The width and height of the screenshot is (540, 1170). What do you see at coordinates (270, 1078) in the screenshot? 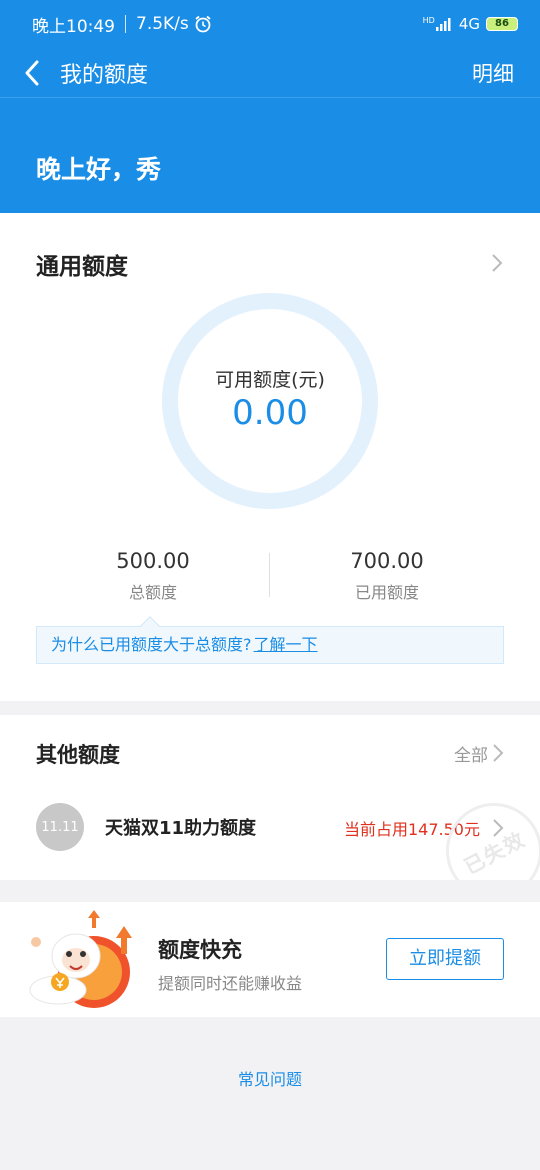
I see `faq-link: 常见问题` at bounding box center [270, 1078].